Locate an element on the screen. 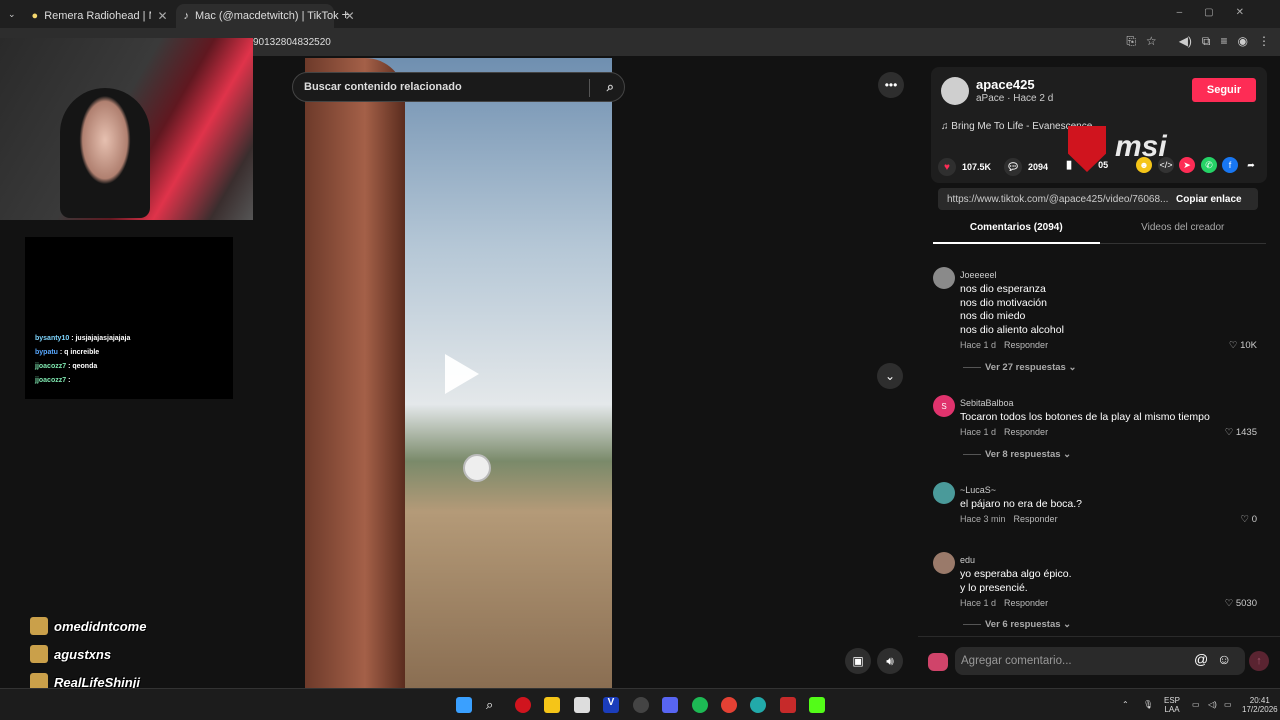 Image resolution: width=1280 pixels, height=720 pixels. play-icon is located at coordinates (462, 374).